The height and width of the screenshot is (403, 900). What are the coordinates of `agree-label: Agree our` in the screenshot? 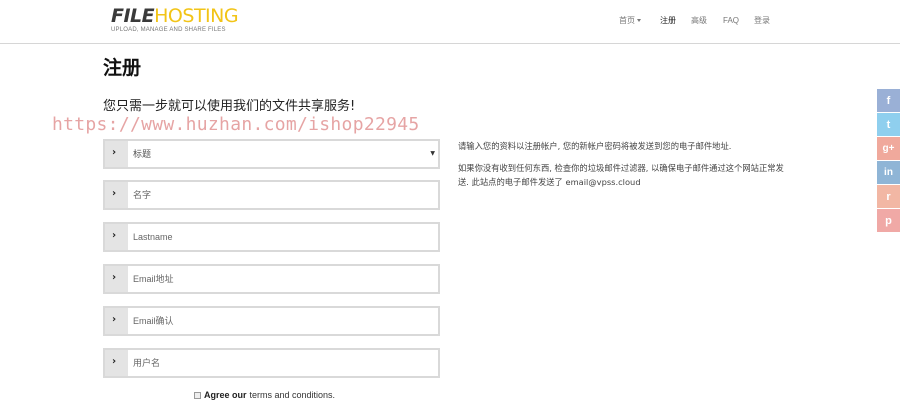 It's located at (225, 395).